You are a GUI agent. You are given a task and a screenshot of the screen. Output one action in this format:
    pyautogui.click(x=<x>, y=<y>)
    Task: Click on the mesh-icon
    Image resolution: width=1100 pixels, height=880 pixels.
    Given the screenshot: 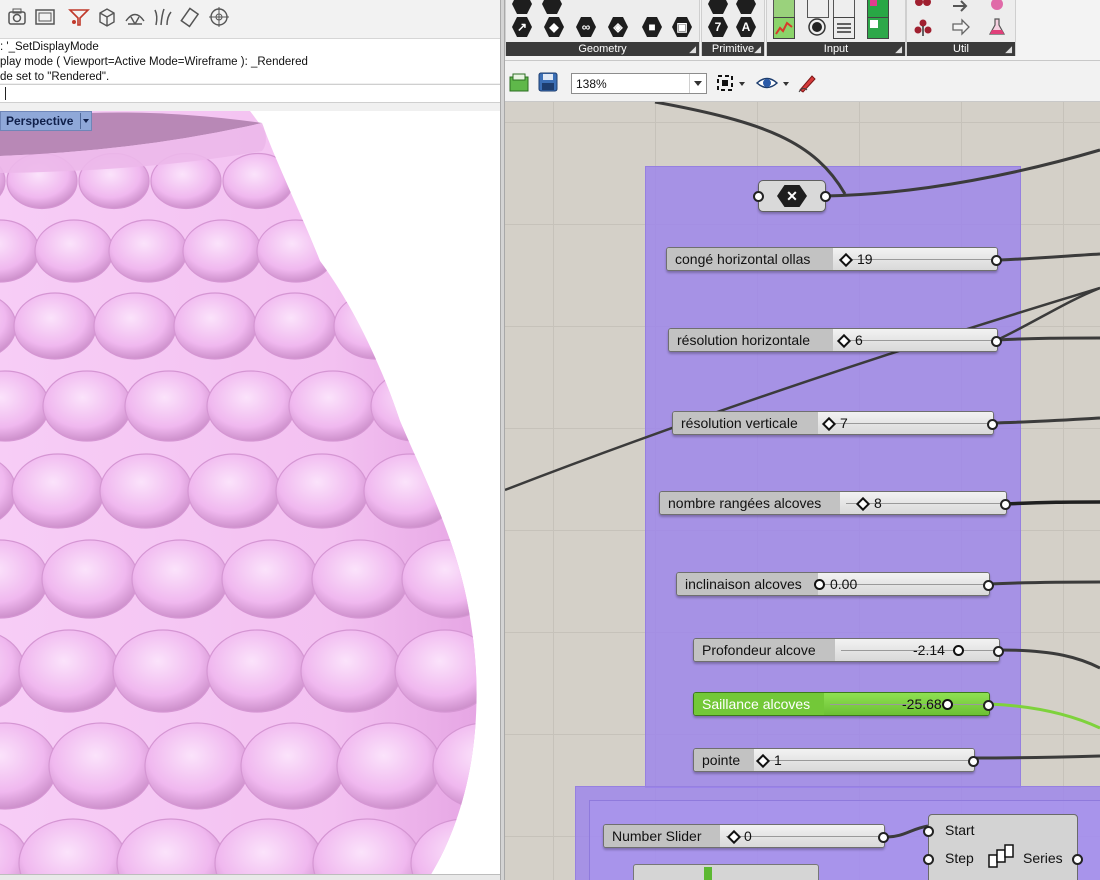 What is the action you would take?
    pyautogui.click(x=135, y=17)
    